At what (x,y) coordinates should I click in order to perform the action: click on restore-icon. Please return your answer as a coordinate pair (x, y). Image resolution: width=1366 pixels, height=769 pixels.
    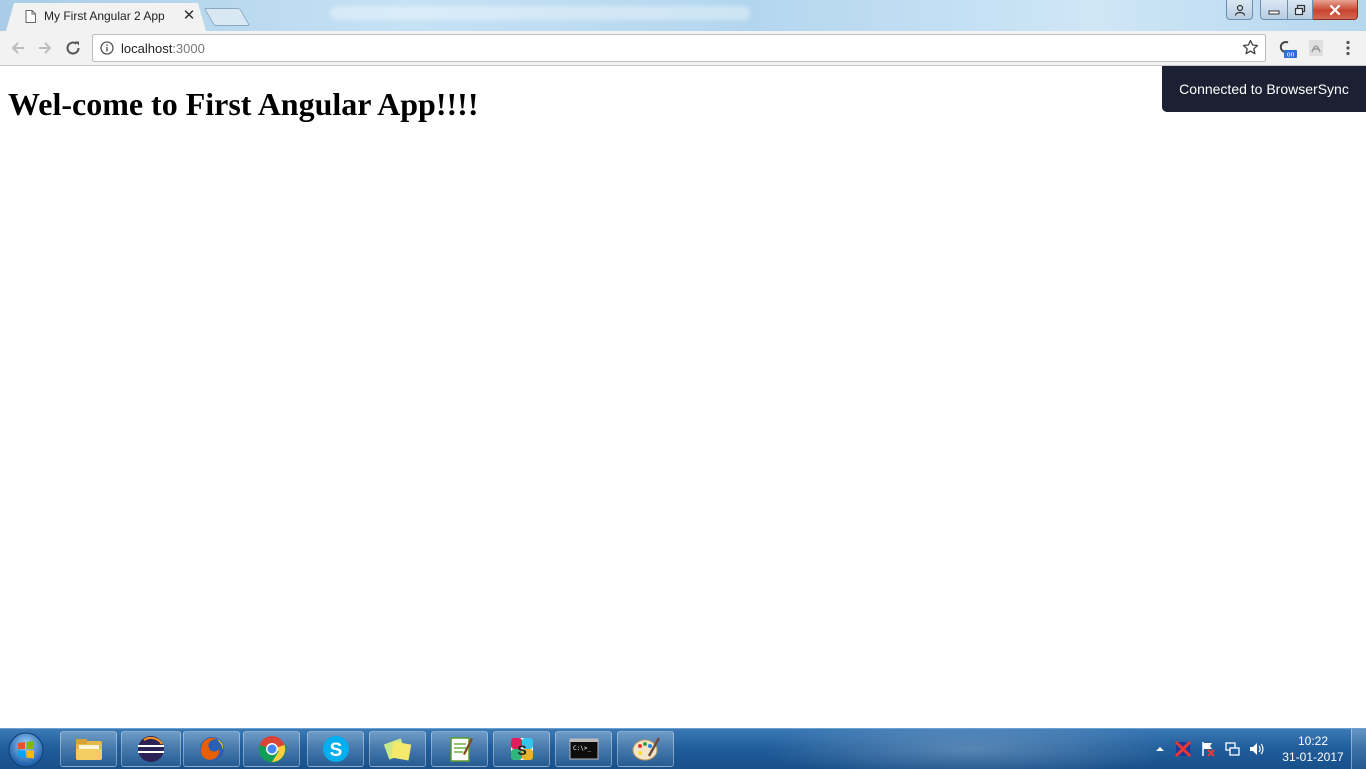
    Looking at the image, I should click on (1300, 9).